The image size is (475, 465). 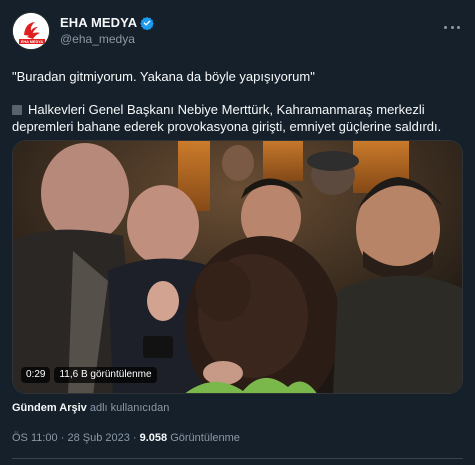 I want to click on name-block: EHA MEDYA @eha_medya, so click(x=107, y=30).